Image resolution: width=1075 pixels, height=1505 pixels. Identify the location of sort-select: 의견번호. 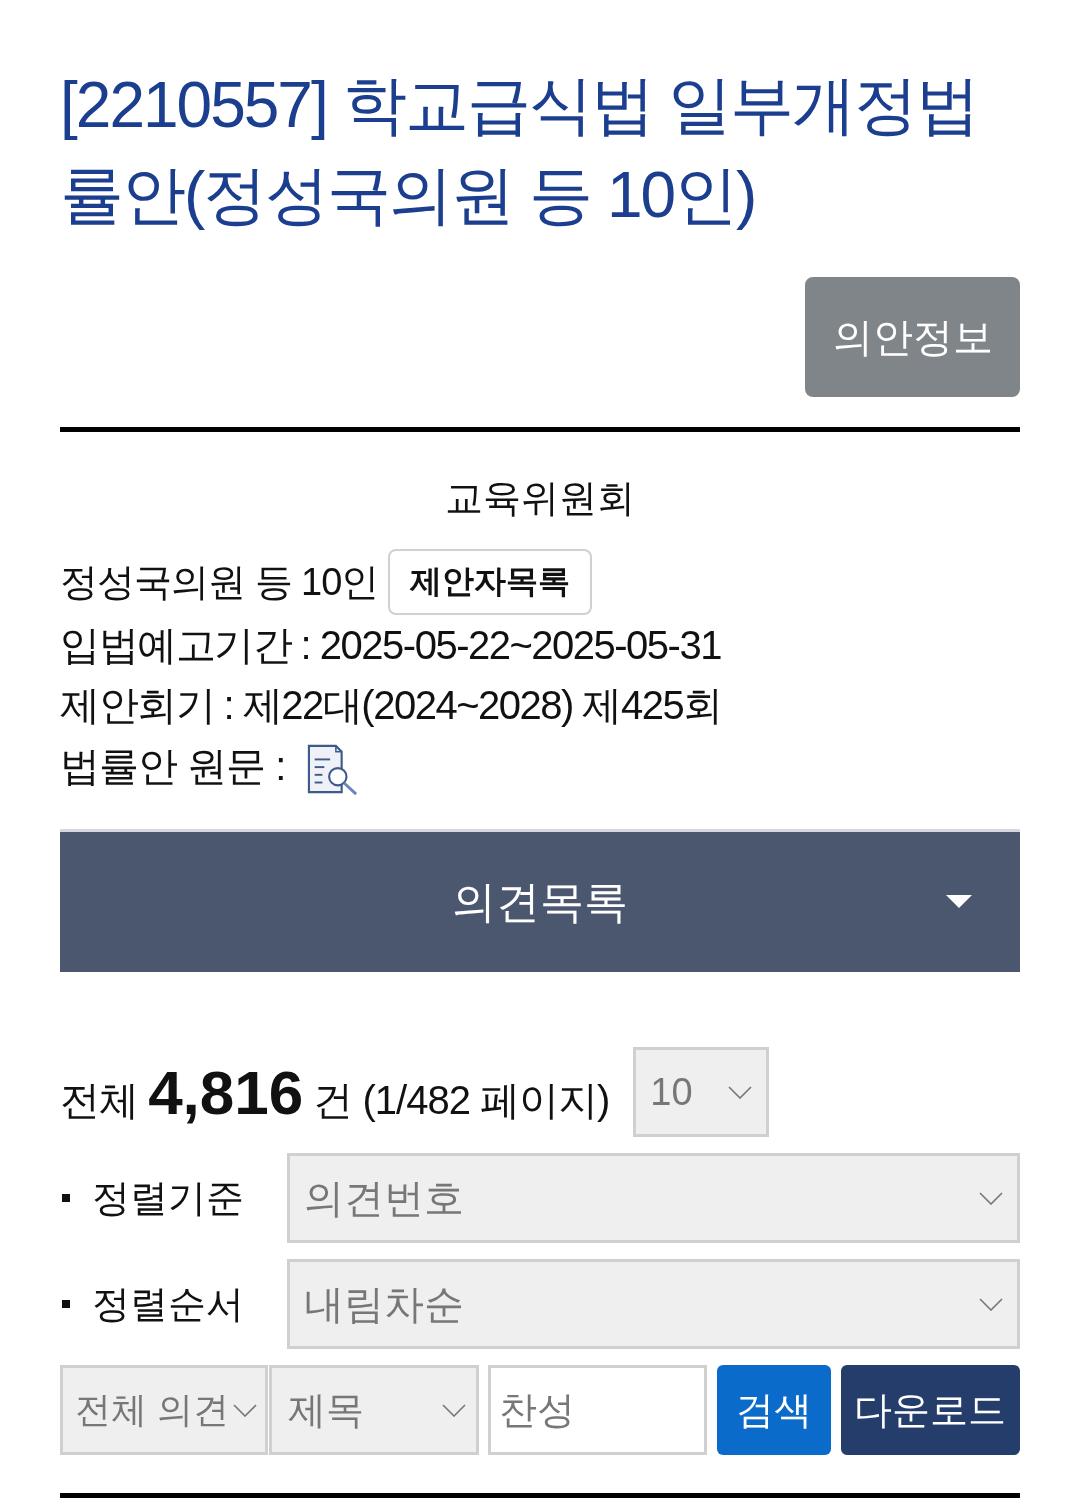
(653, 1198).